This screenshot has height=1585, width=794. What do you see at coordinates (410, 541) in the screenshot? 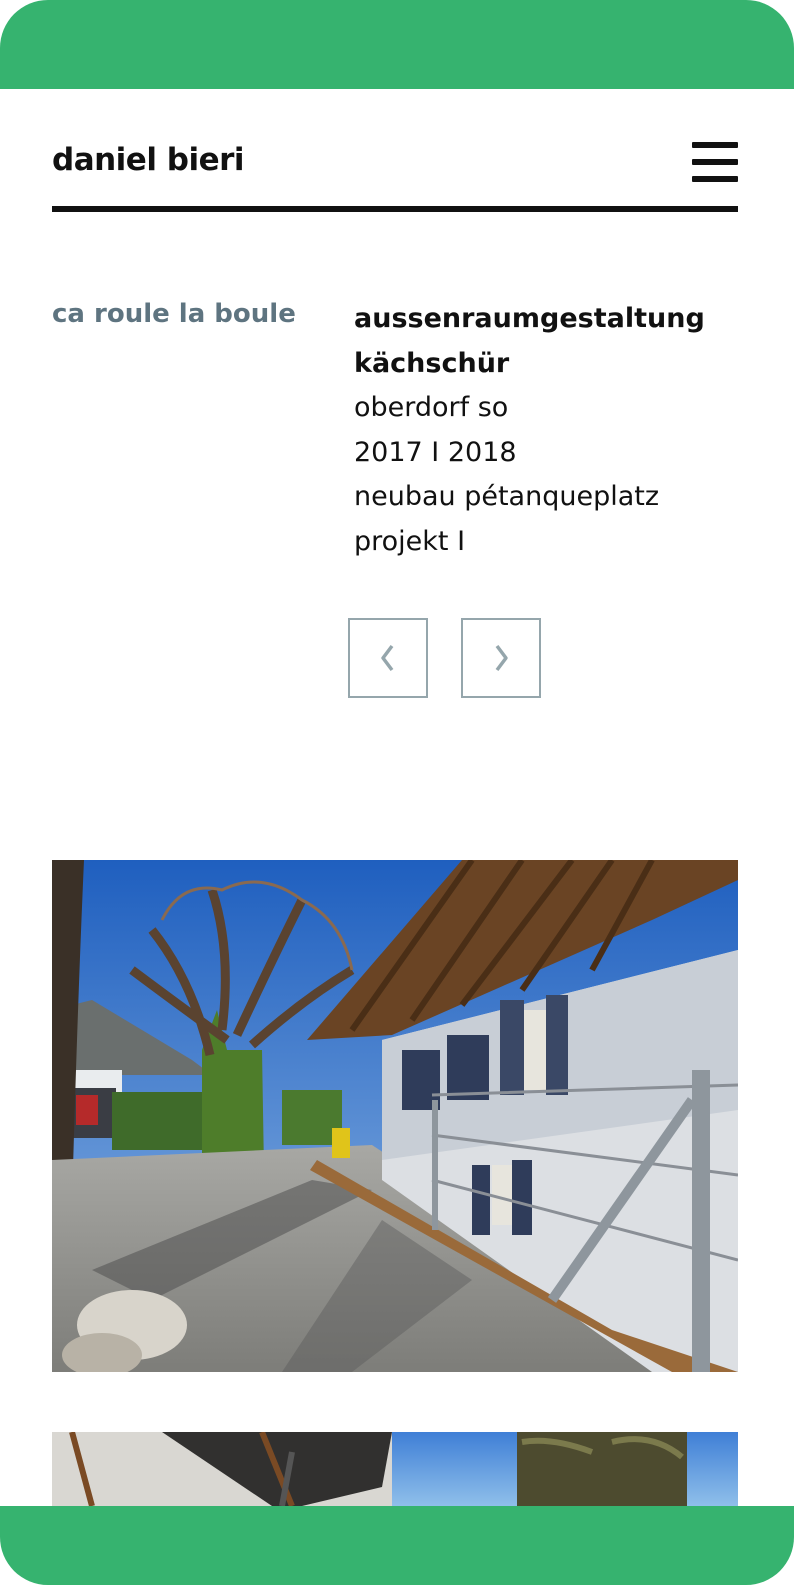
I see `project-phase: projekt I` at bounding box center [410, 541].